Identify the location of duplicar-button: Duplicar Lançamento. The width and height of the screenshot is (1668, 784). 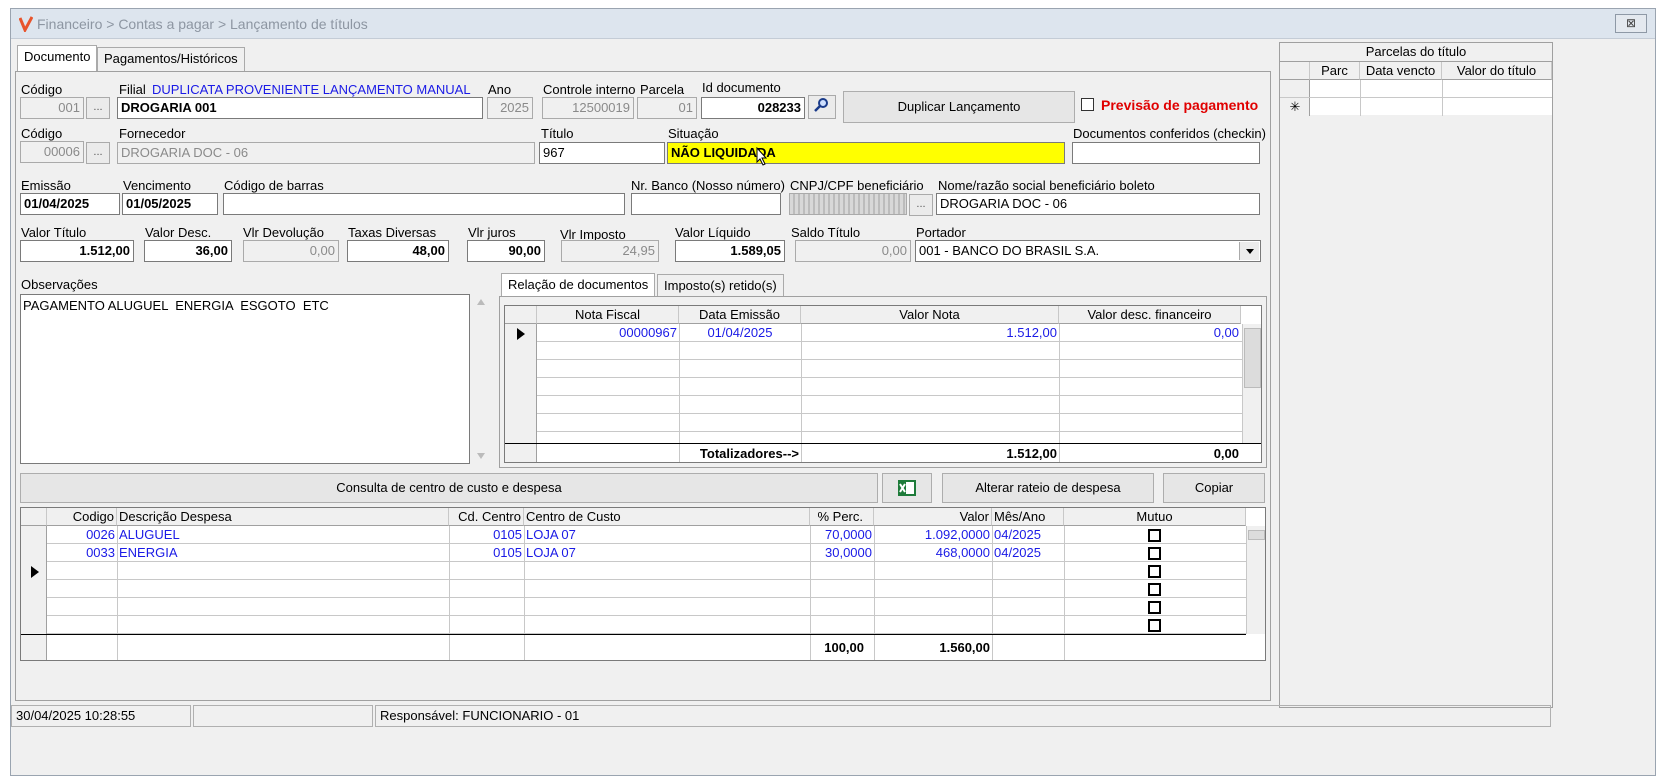
(959, 107).